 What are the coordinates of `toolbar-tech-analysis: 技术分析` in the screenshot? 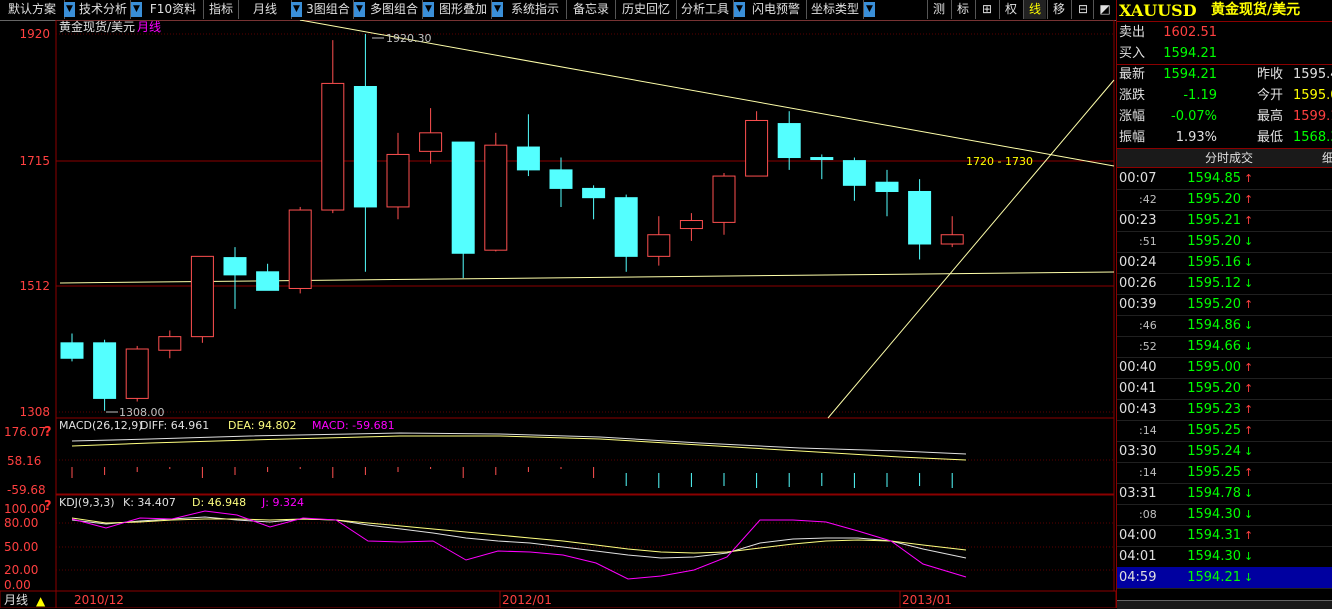 It's located at (103, 9).